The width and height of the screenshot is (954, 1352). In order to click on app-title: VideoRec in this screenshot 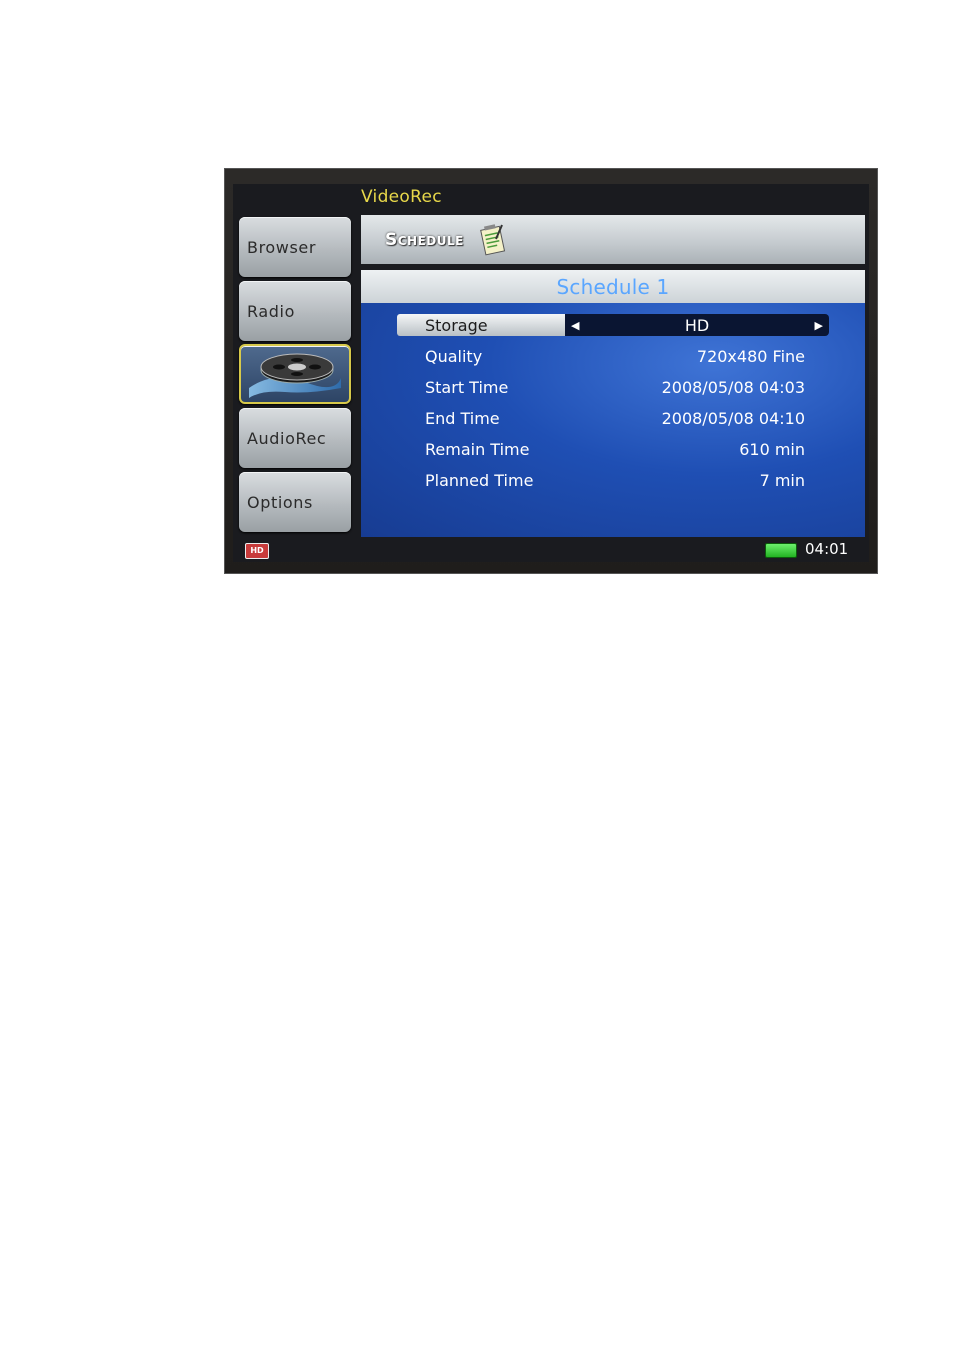, I will do `click(401, 197)`.